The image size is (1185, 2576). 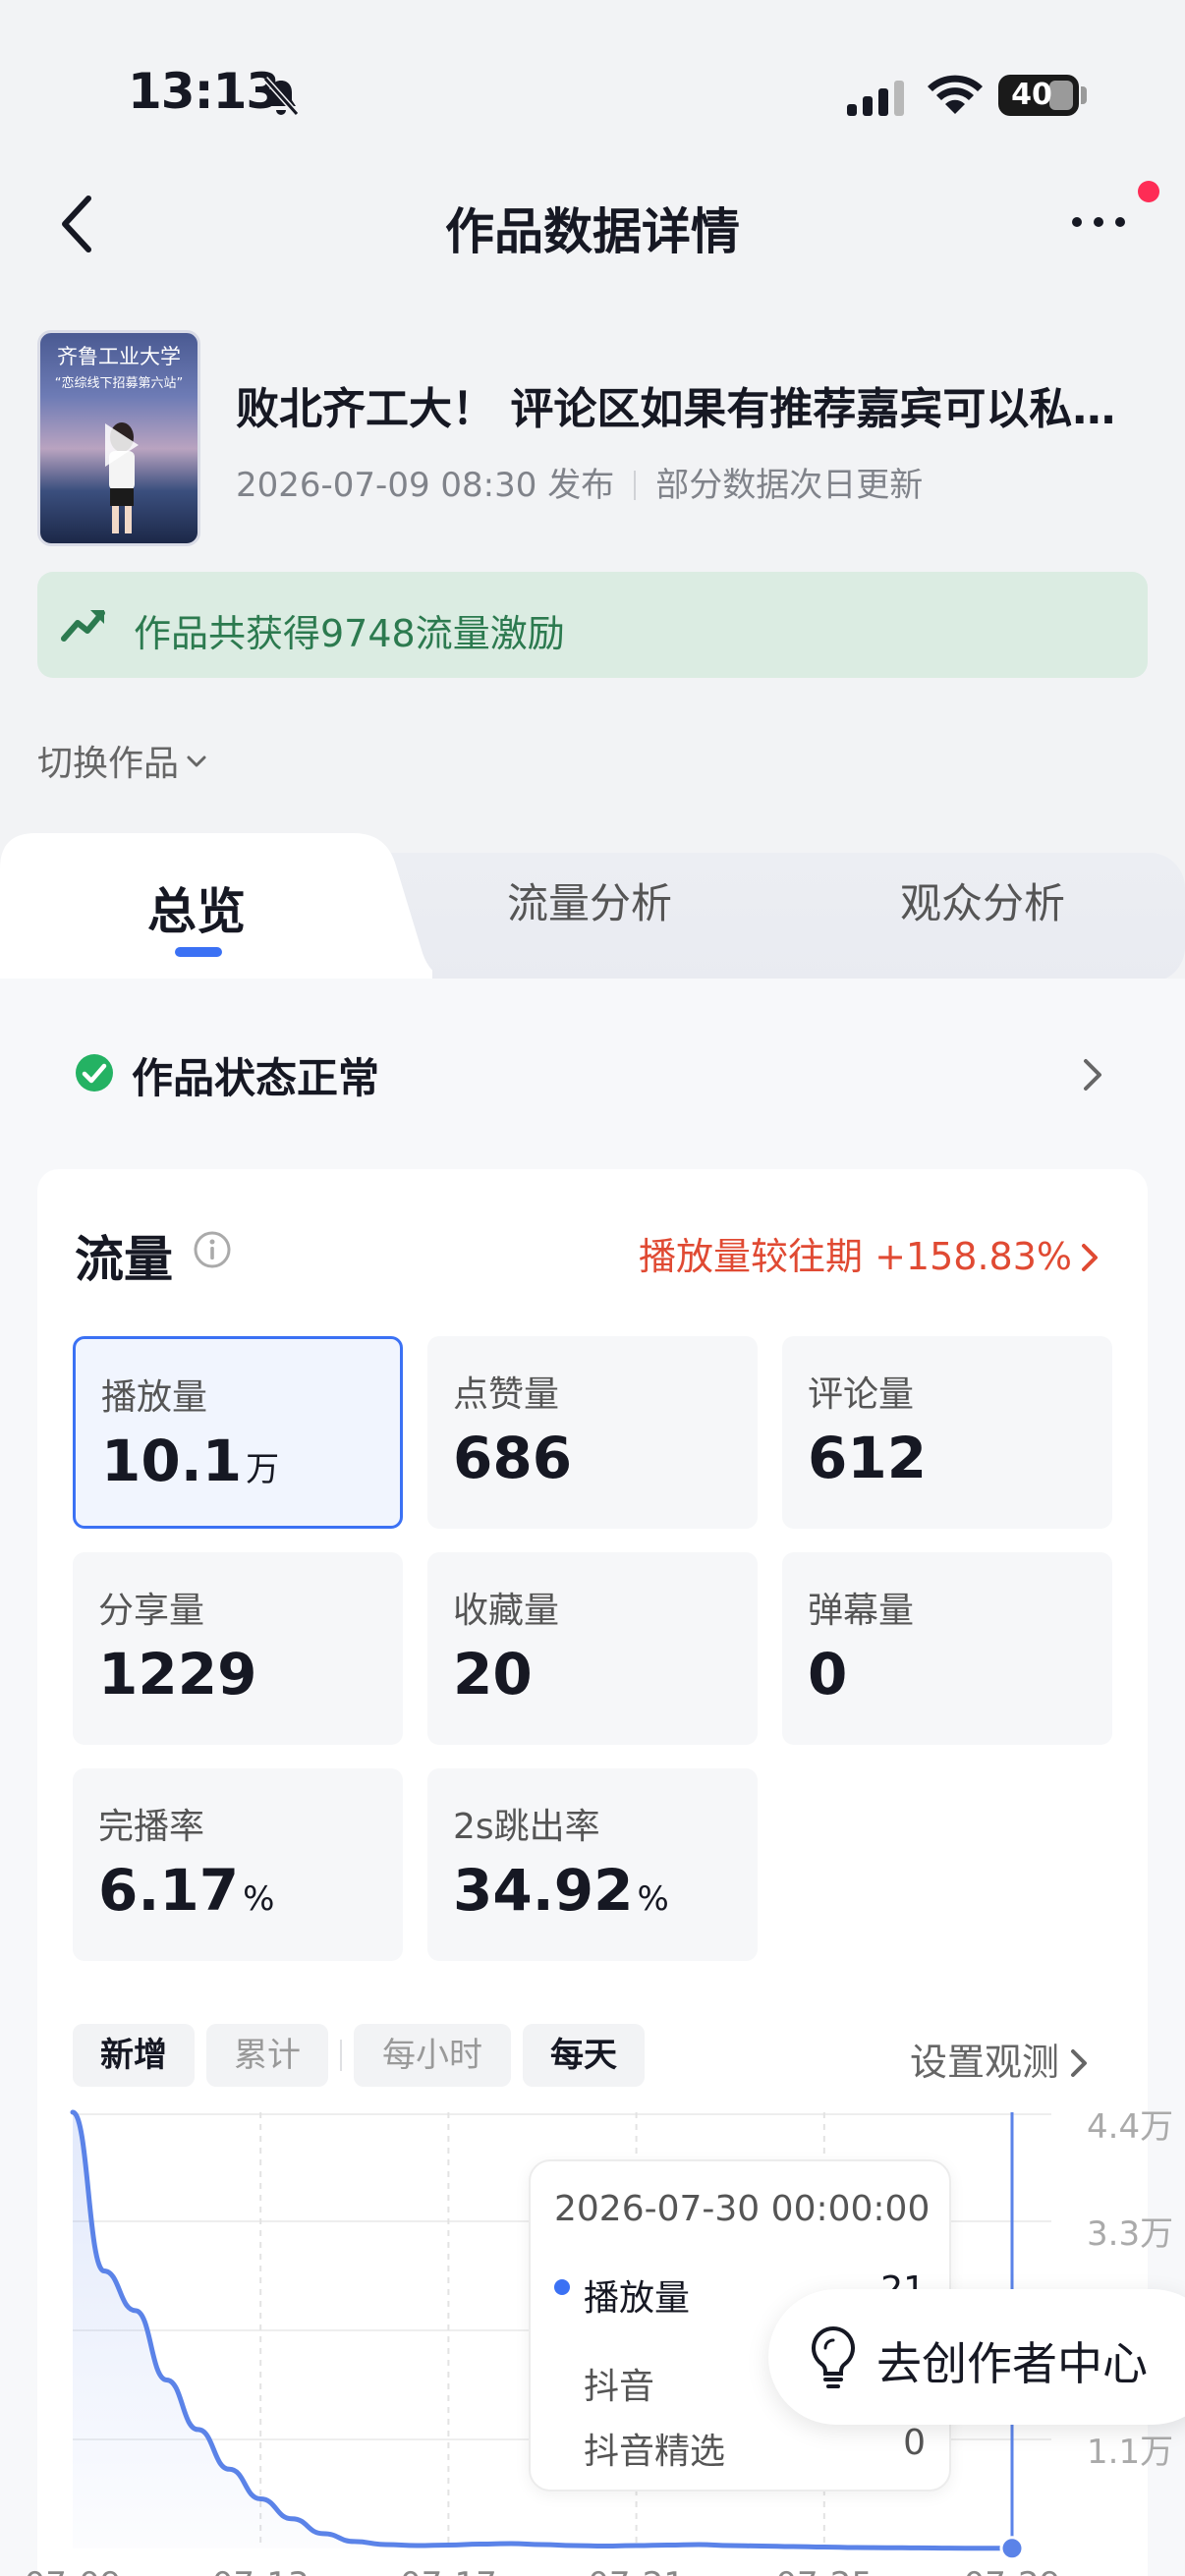 I want to click on video-meta: 2026-07-09 08:30 发布 部分数据次日更新, so click(x=579, y=482).